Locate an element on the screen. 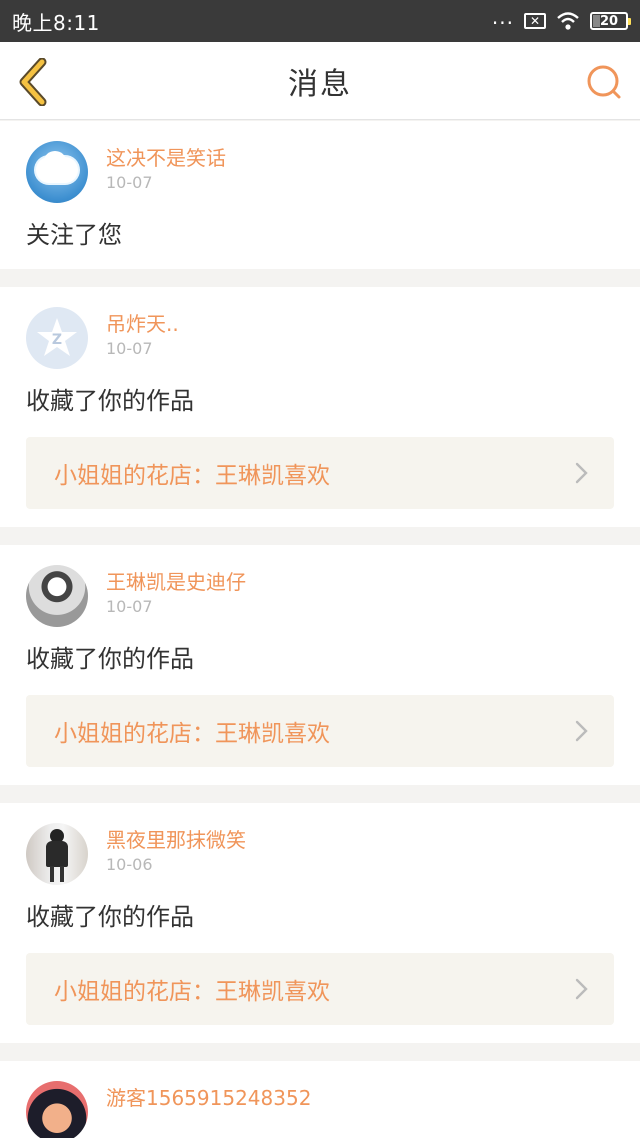 This screenshot has width=640, height=1138. message-date: 10-06 is located at coordinates (129, 864).